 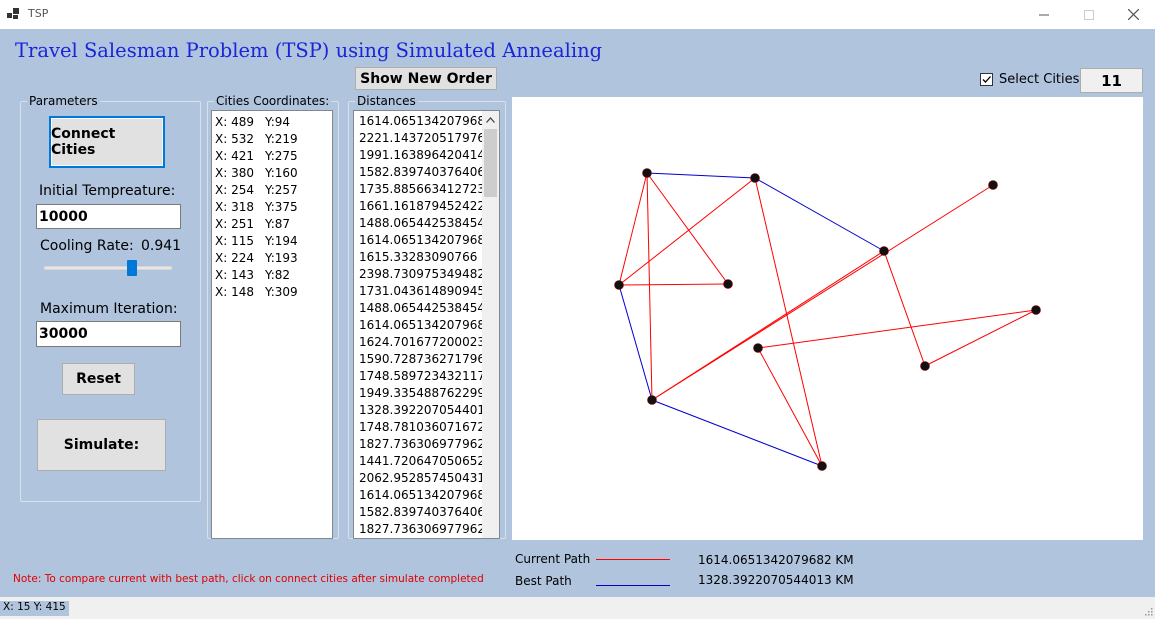 I want to click on status-bar, so click(x=577, y=608).